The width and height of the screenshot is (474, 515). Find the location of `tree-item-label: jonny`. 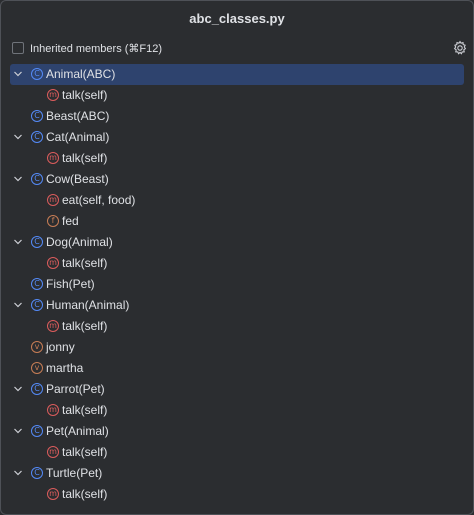

tree-item-label: jonny is located at coordinates (60, 347).